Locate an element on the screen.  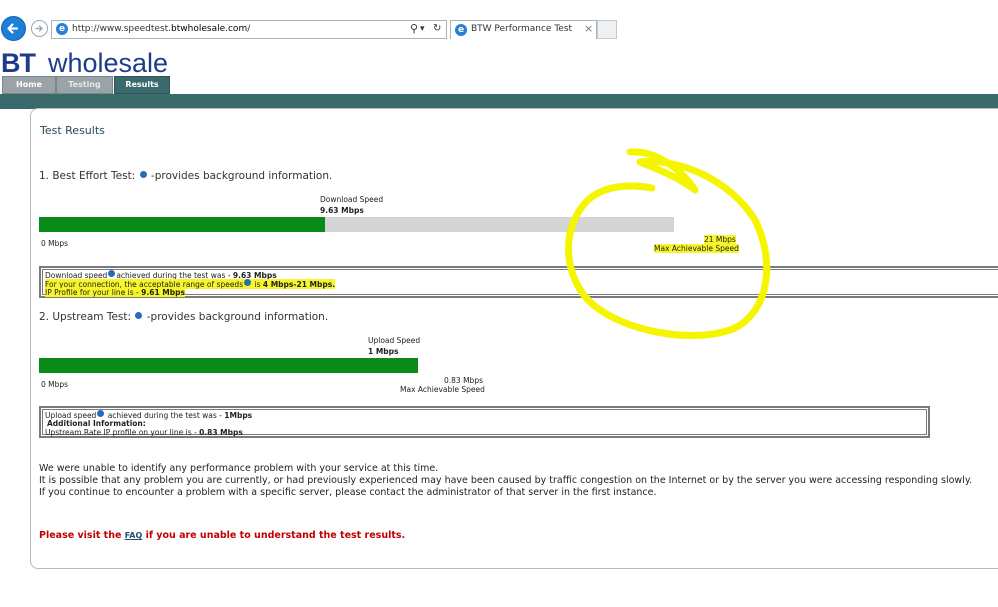
upload-speed-value: 1 Mbps is located at coordinates (383, 351).